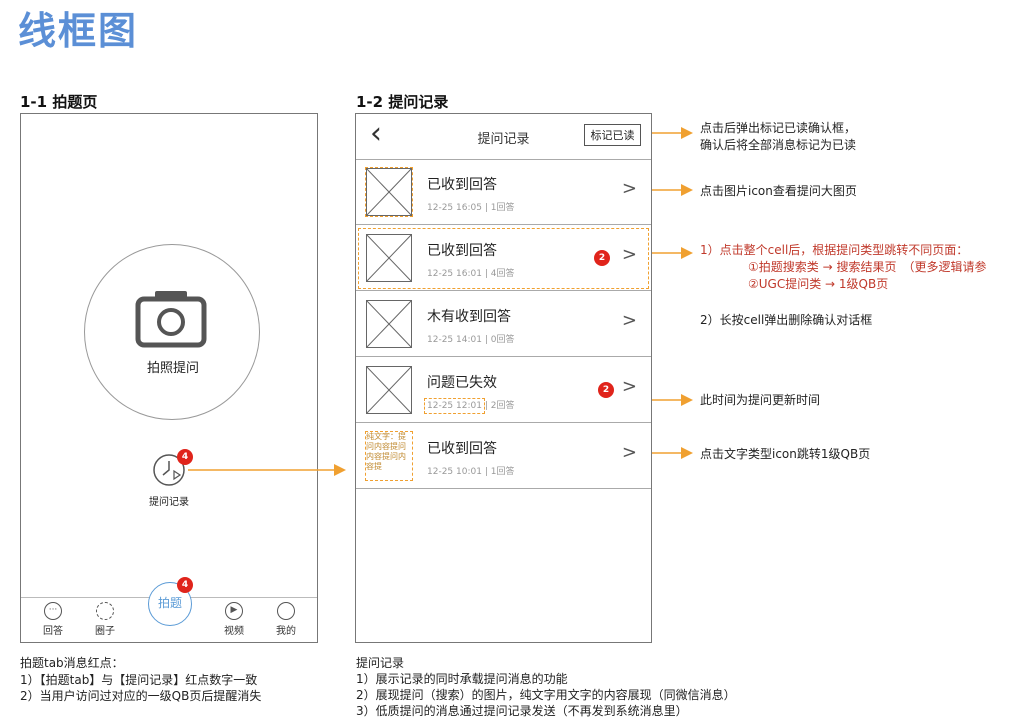  Describe the element at coordinates (503, 137) in the screenshot. I see `nav-bar: ‹ 提问记录 标记已读` at that location.